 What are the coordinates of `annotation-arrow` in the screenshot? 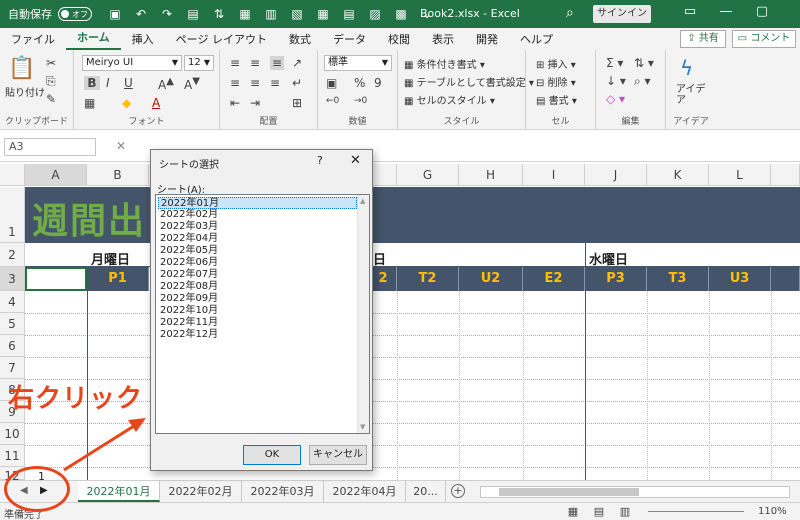 It's located at (104, 445).